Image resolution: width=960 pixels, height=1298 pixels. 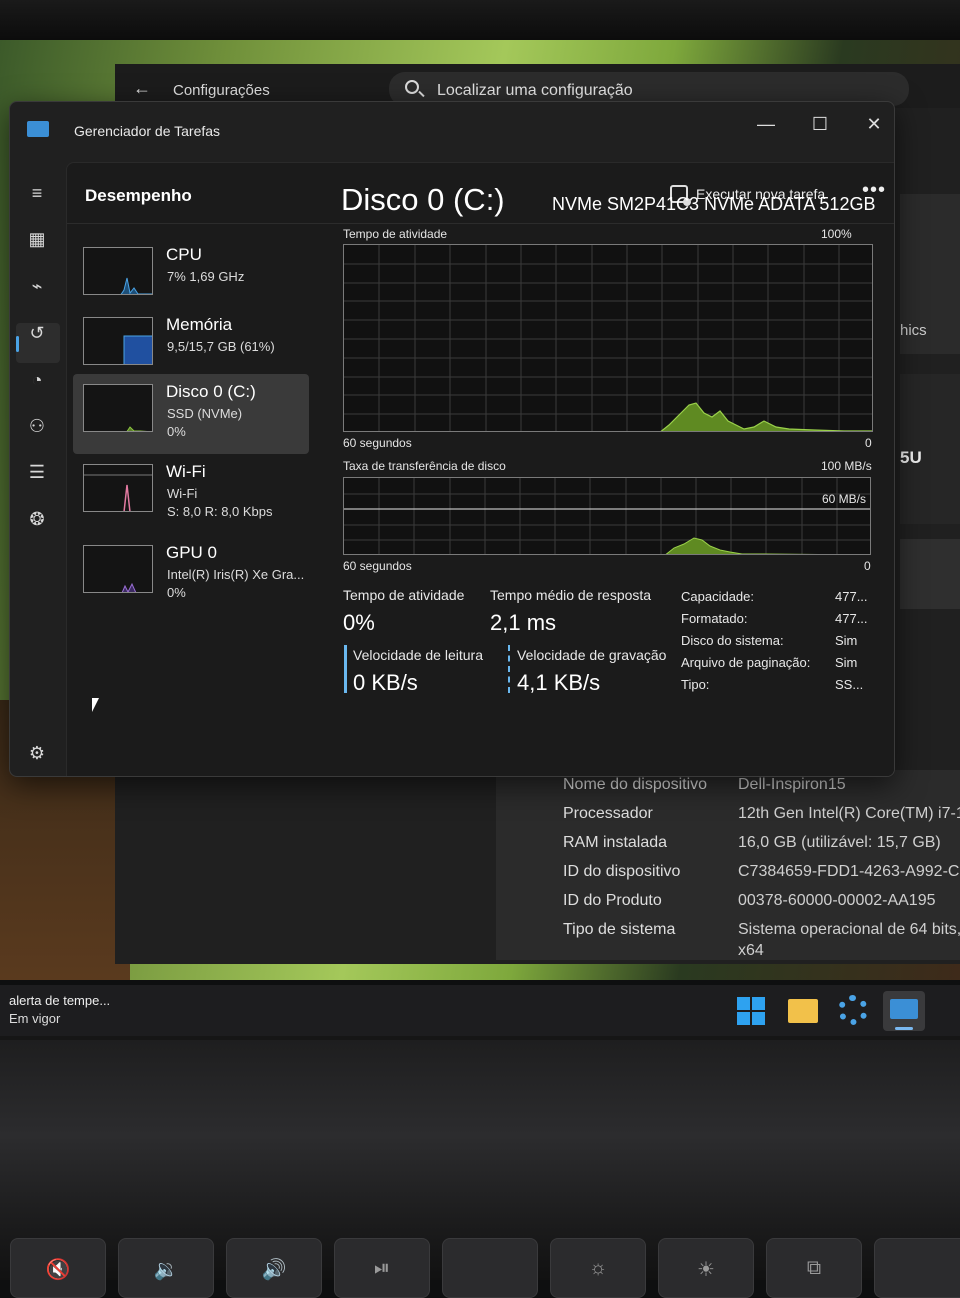 What do you see at coordinates (839, 843) in the screenshot?
I see `spec-value: 16,0 GB (utilizável: 15,7 GB)` at bounding box center [839, 843].